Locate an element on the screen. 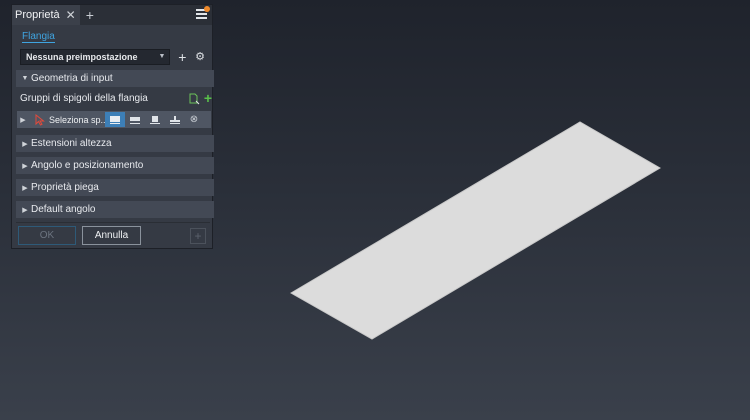 The width and height of the screenshot is (750, 420). collapse-arrow-icon: ▼ is located at coordinates (25, 78).